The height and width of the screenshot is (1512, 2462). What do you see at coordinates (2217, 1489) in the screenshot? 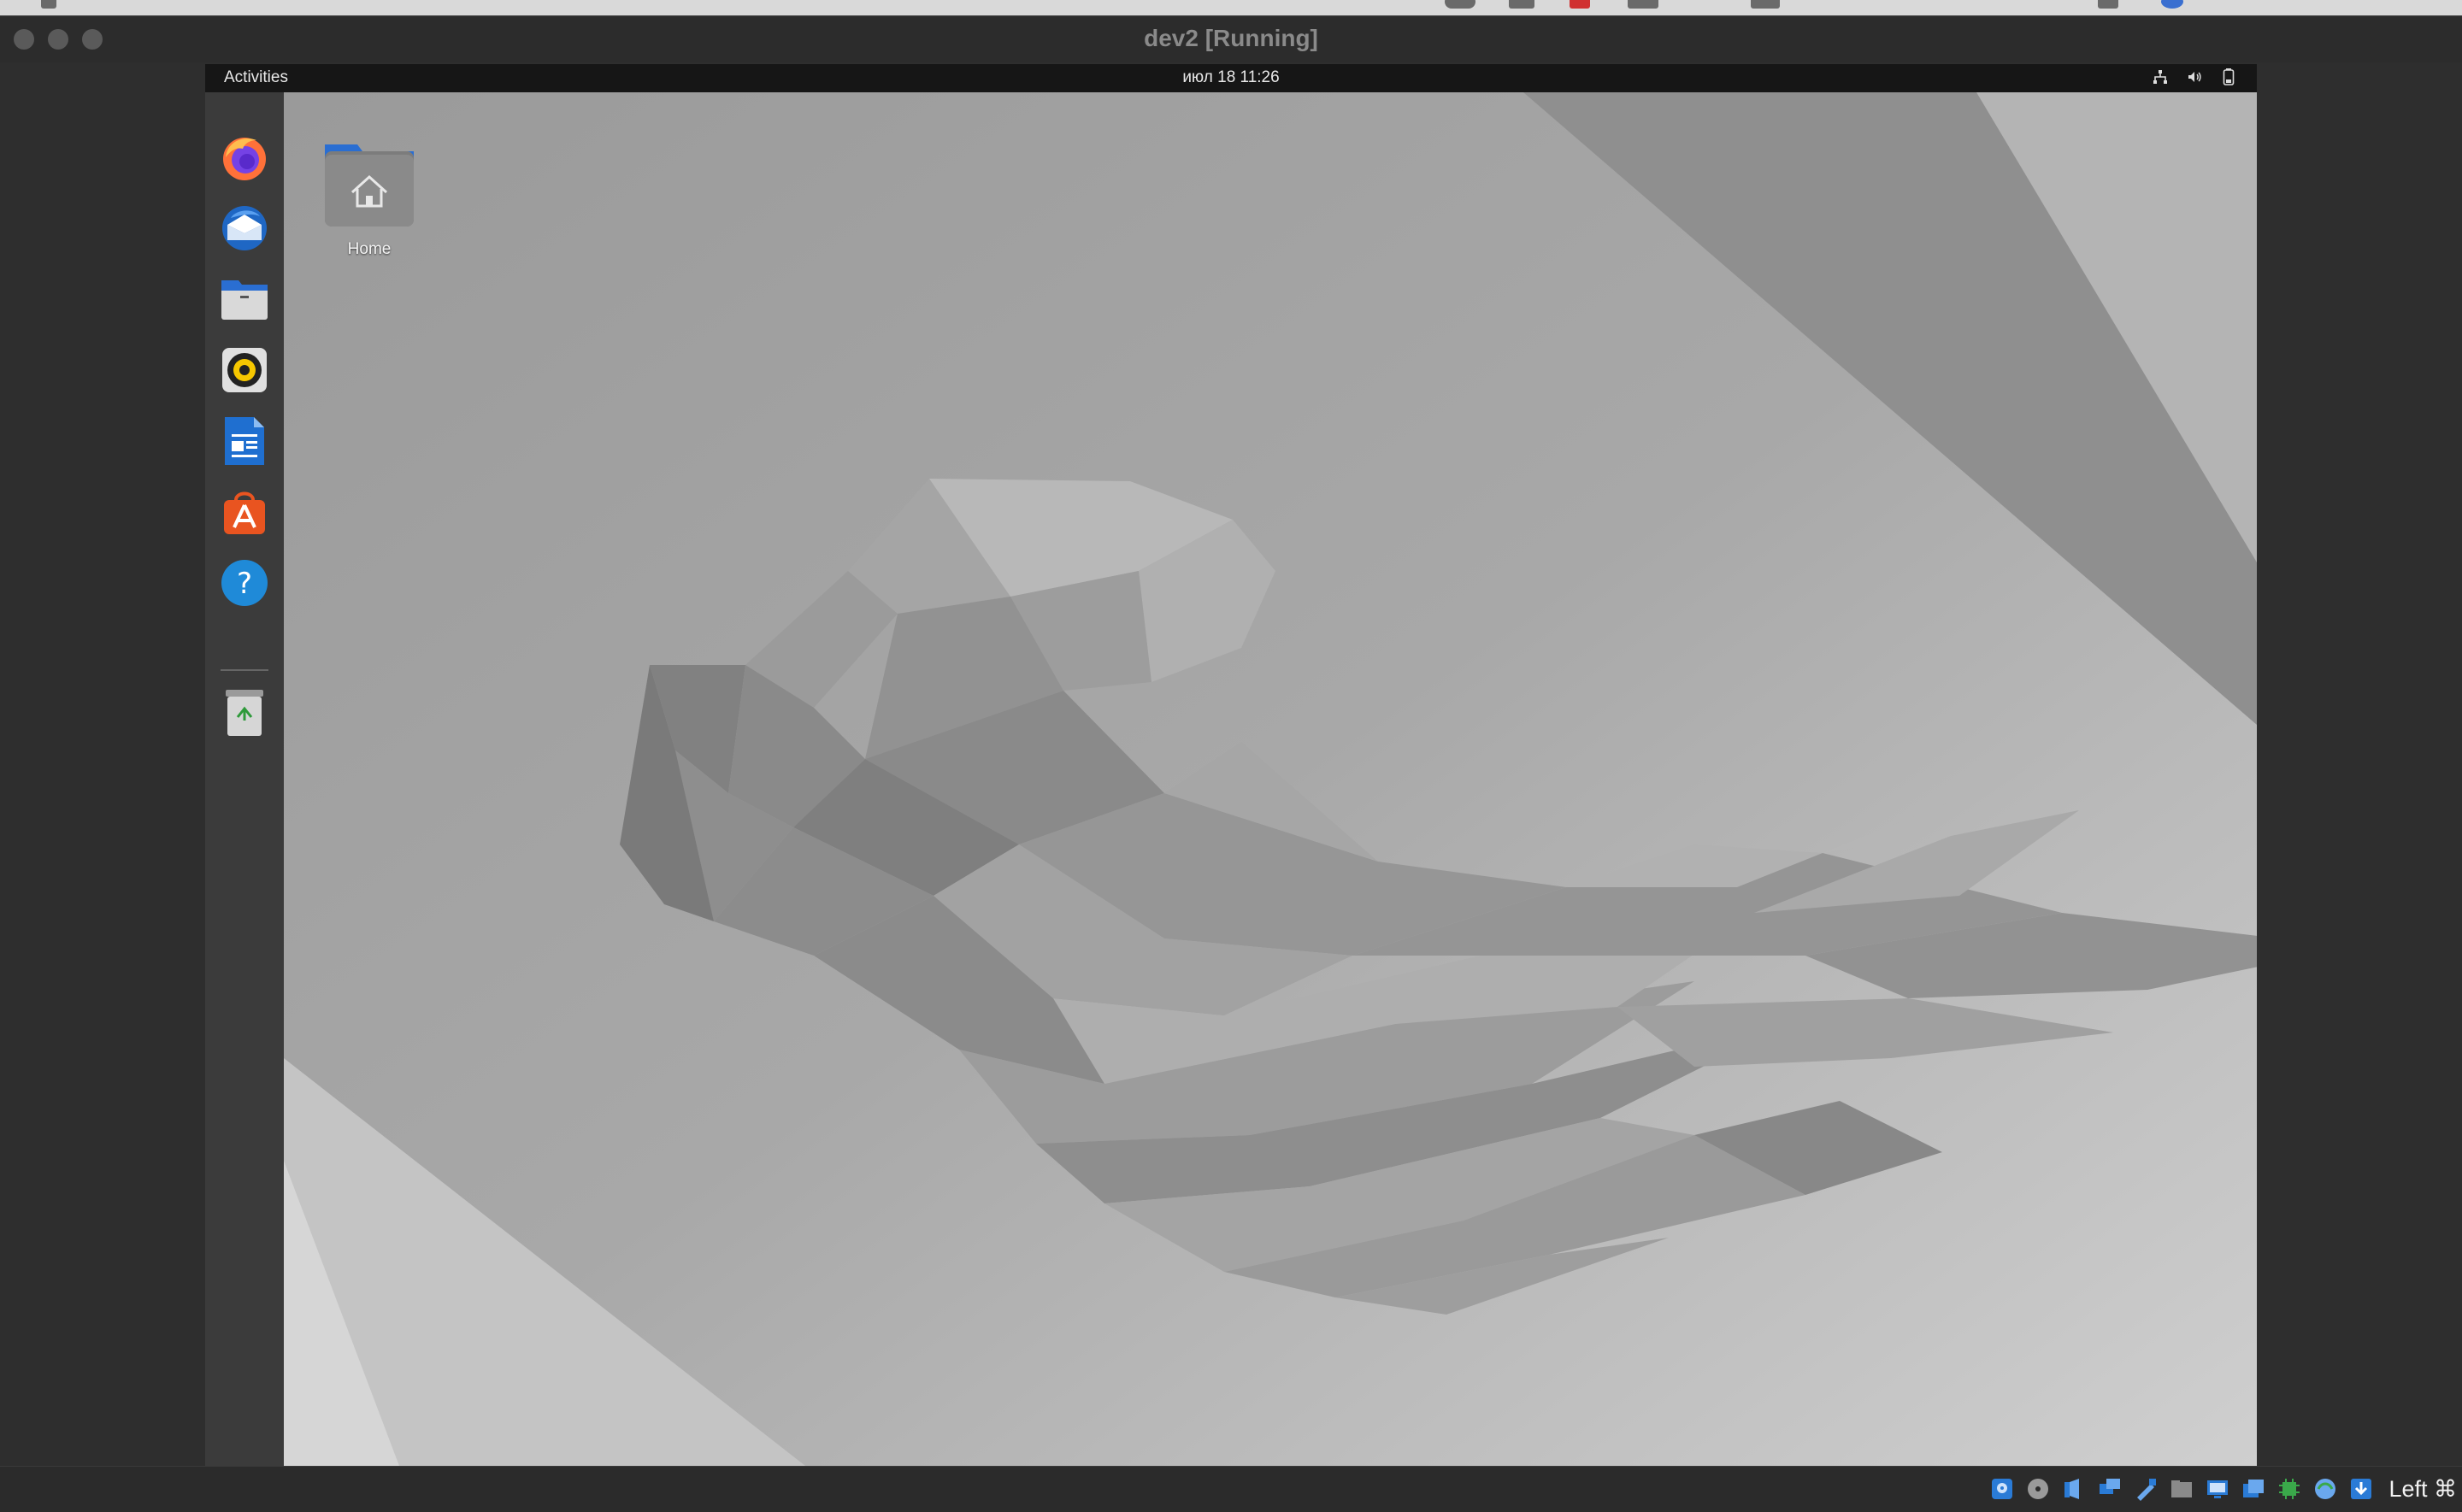
I see `display-icon` at bounding box center [2217, 1489].